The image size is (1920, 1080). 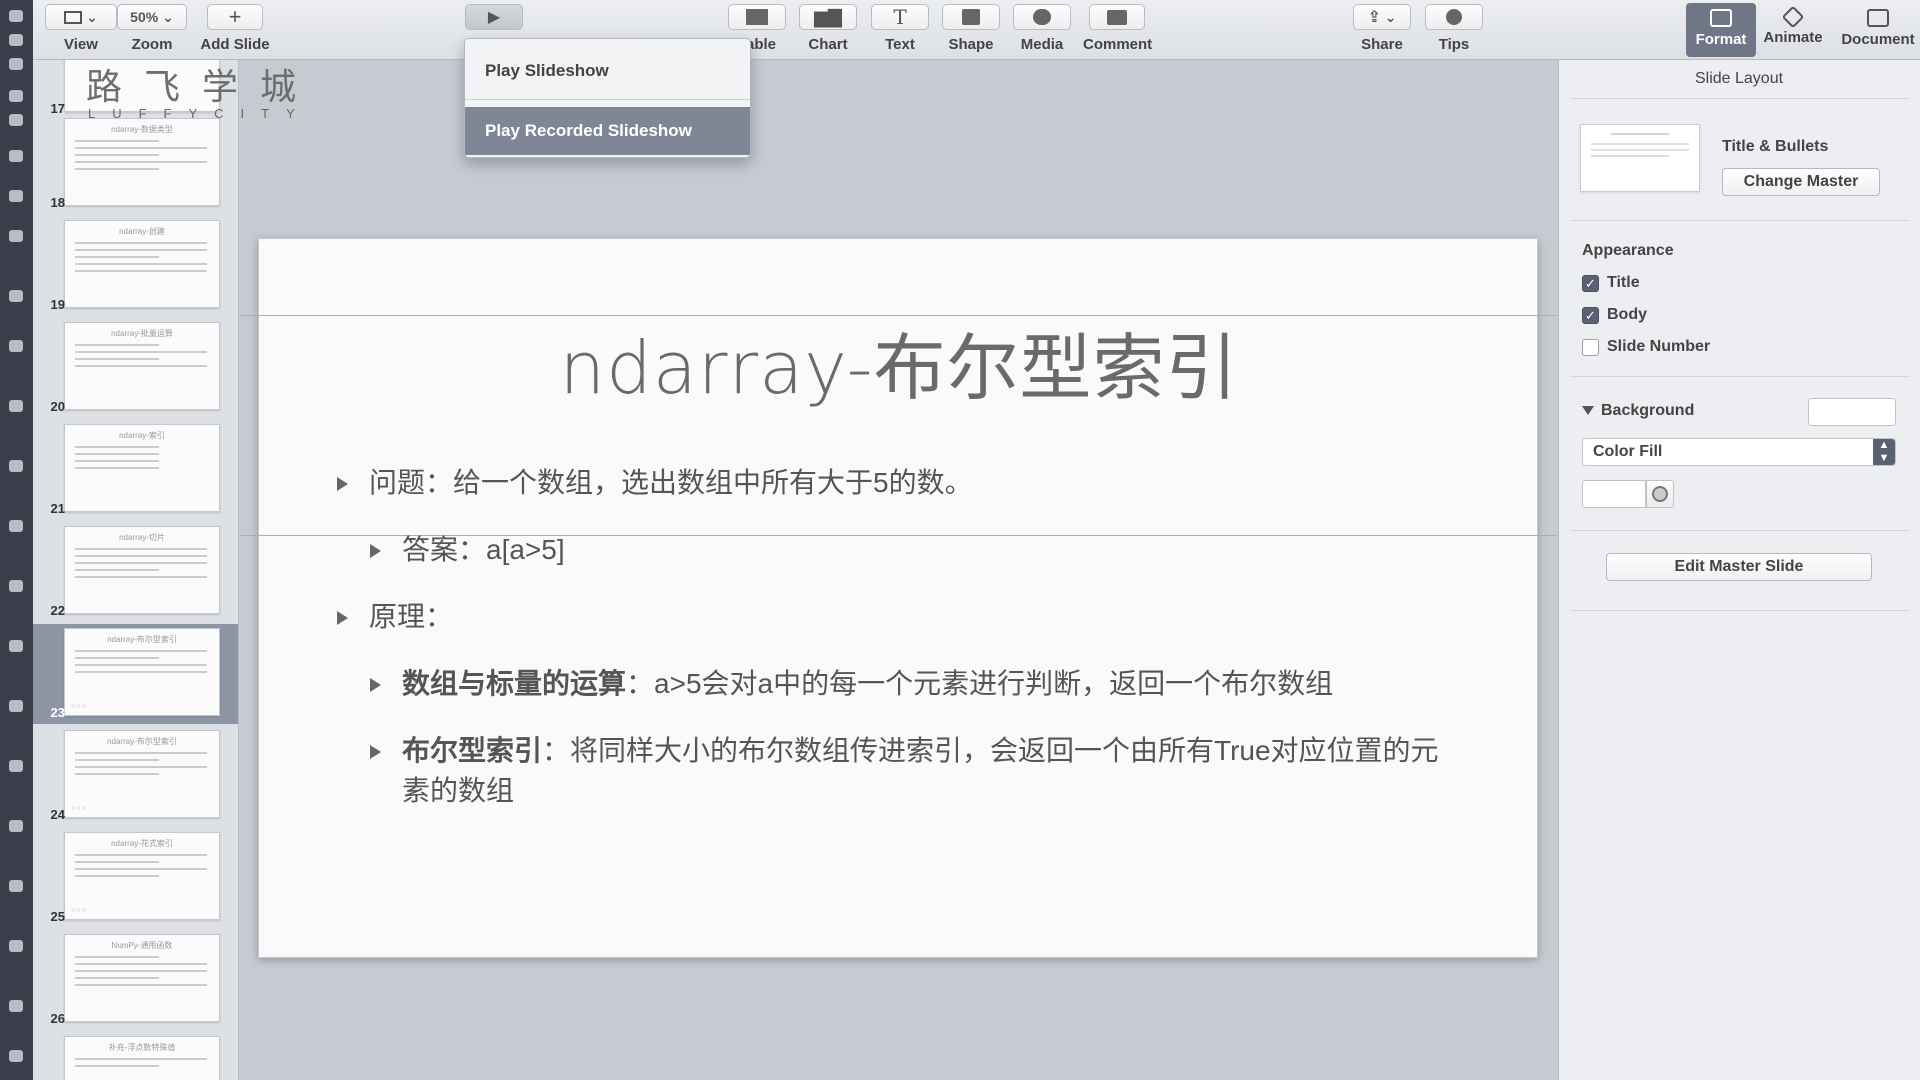 What do you see at coordinates (1590, 315) in the screenshot?
I see `body-checkbox: ✓` at bounding box center [1590, 315].